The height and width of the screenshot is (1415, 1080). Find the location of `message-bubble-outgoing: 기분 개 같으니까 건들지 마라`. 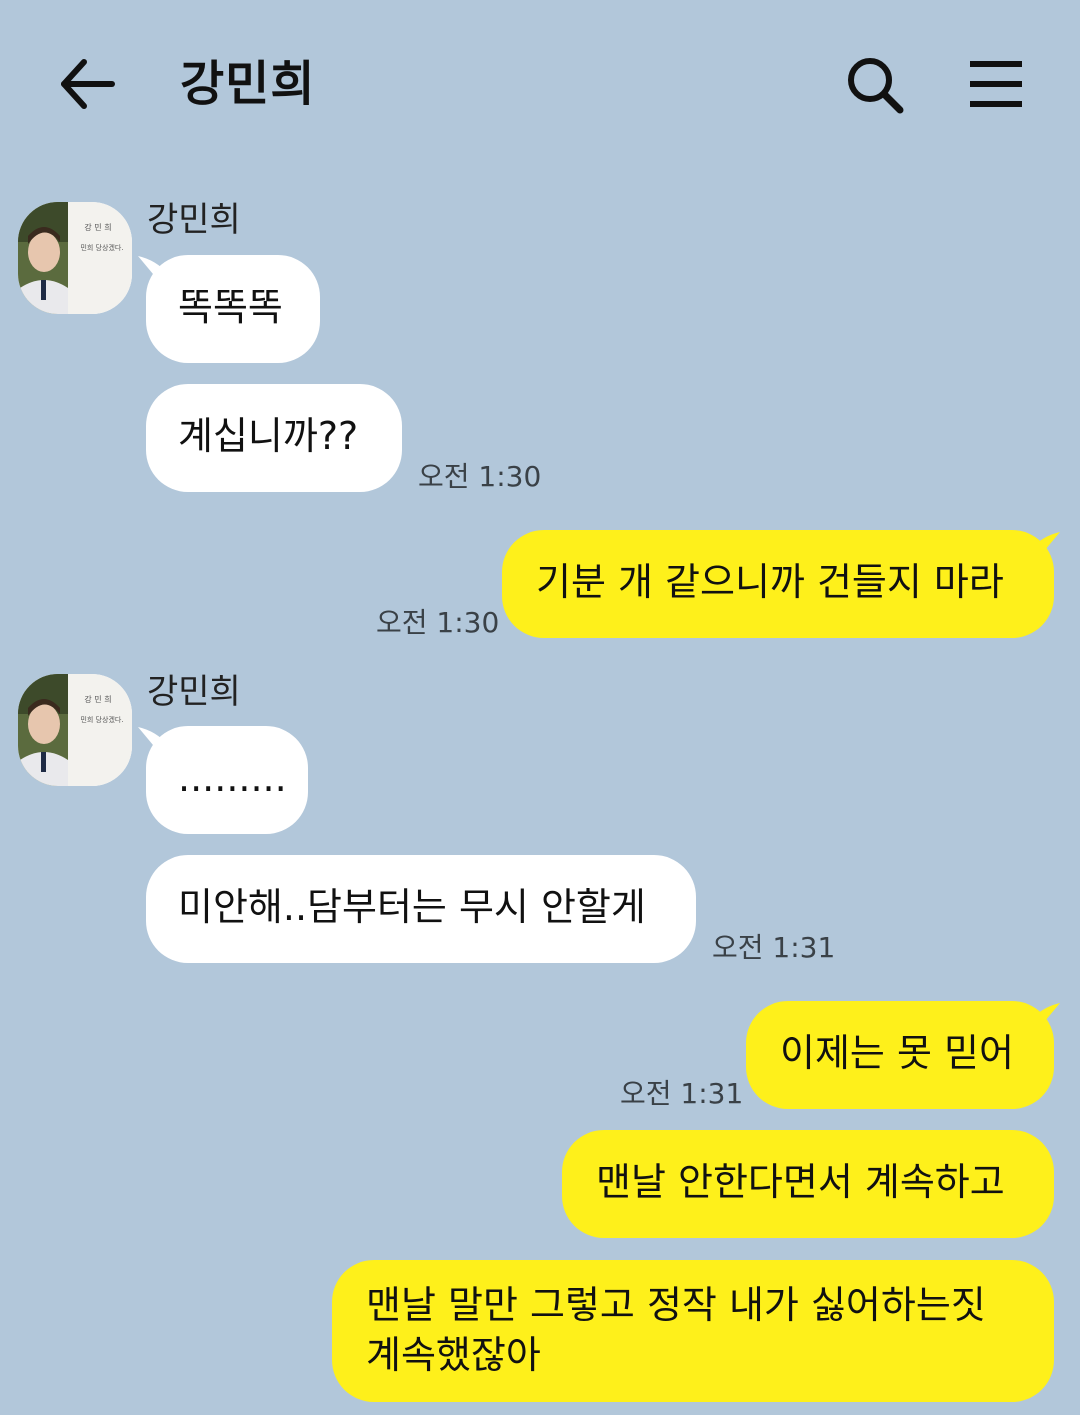

message-bubble-outgoing: 기분 개 같으니까 건들지 마라 is located at coordinates (778, 584).